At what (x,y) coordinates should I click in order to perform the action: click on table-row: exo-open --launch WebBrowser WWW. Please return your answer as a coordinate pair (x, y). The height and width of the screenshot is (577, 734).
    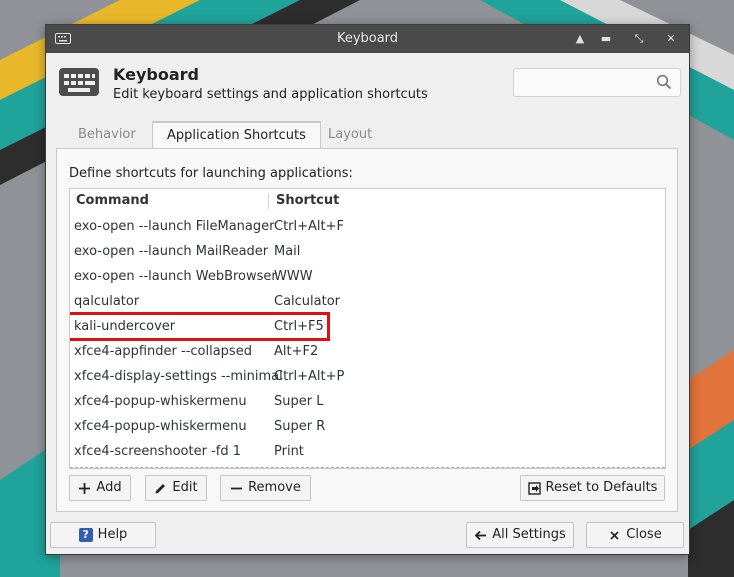
    Looking at the image, I should click on (367, 276).